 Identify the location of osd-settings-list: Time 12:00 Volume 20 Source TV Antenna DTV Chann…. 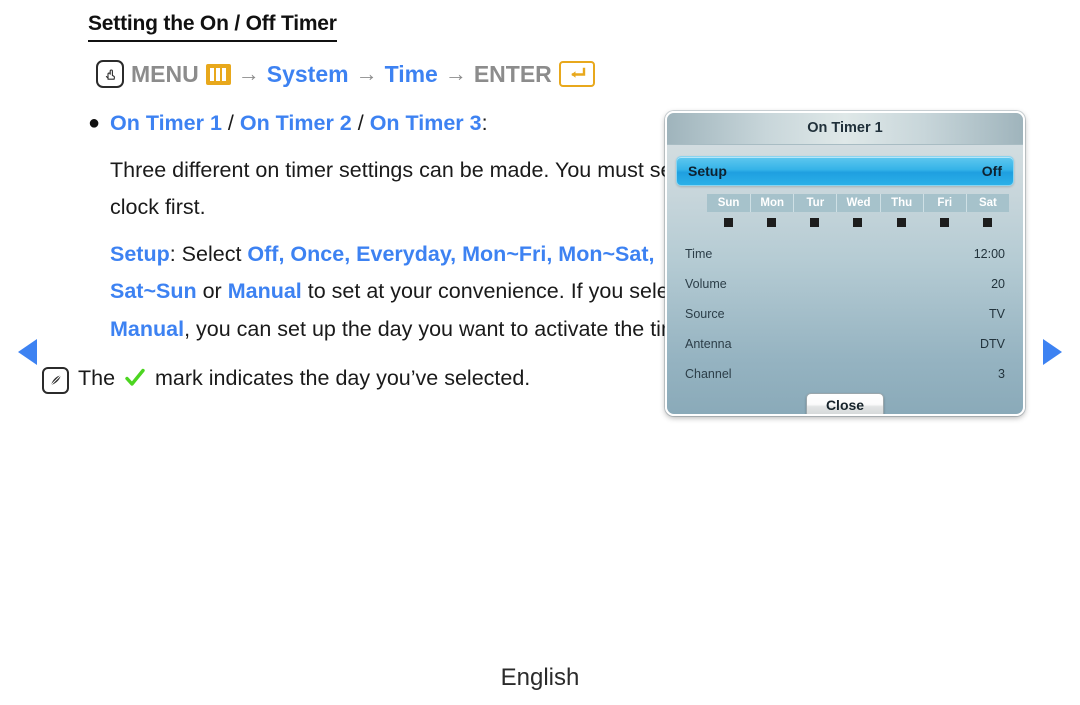
(845, 314).